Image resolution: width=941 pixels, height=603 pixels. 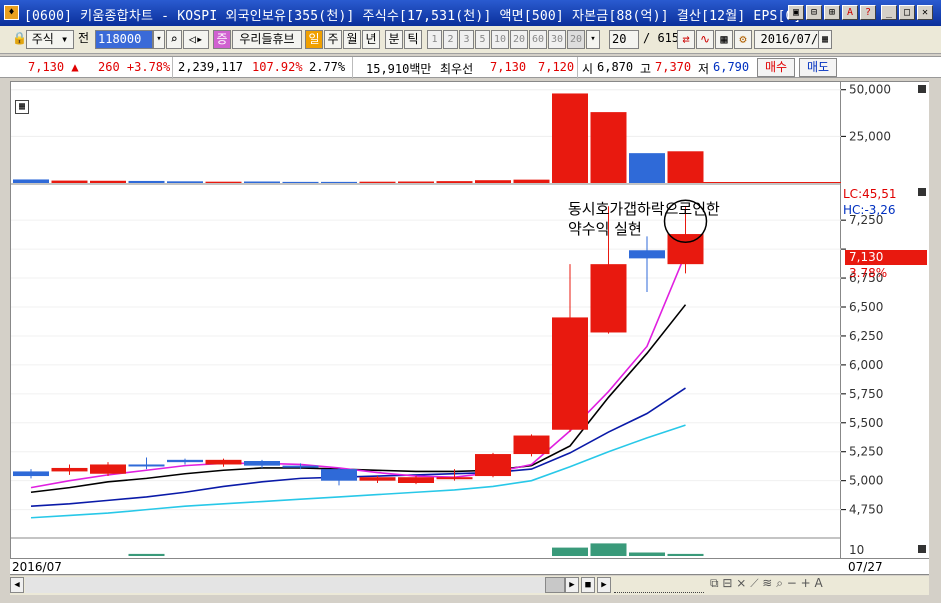 I want to click on scroll-left-button: ◀, so click(x=17, y=585).